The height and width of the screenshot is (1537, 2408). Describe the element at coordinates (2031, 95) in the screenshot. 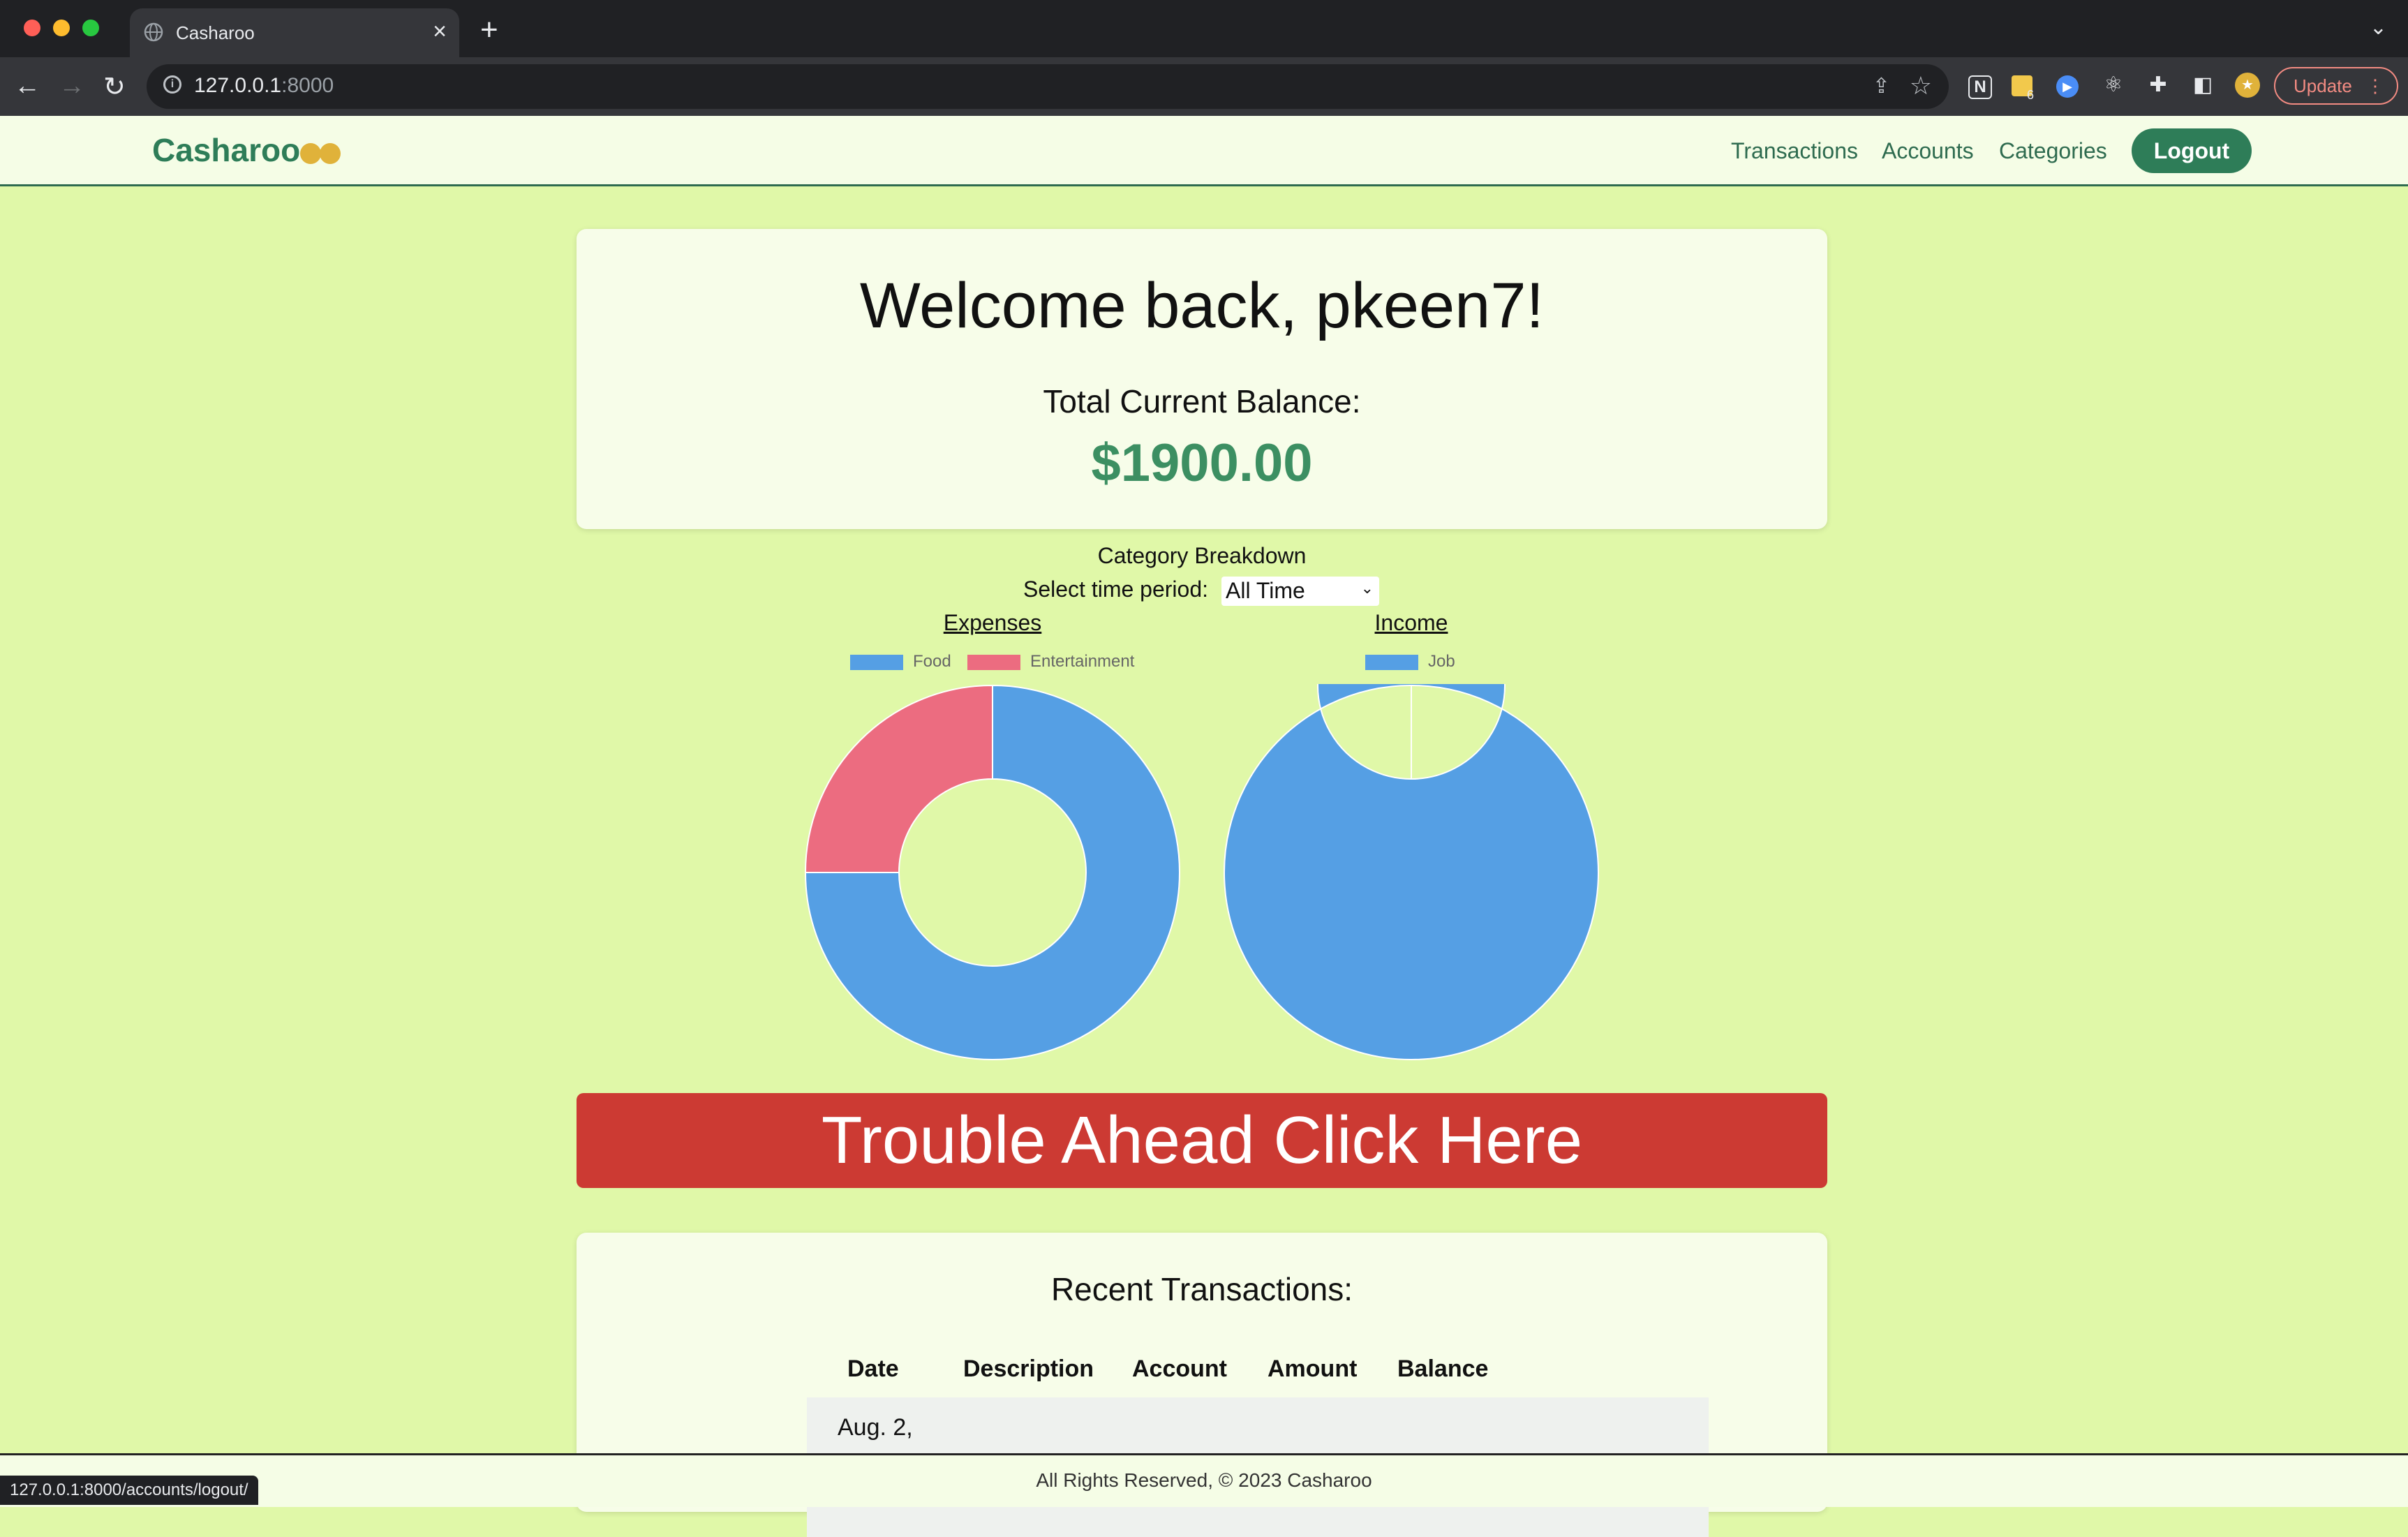

I see `extension-badge: 6` at that location.